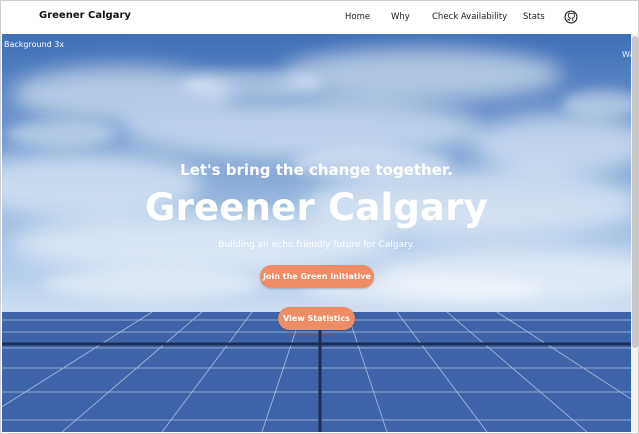  What do you see at coordinates (85, 15) in the screenshot?
I see `brand-logo: Greener Calgary` at bounding box center [85, 15].